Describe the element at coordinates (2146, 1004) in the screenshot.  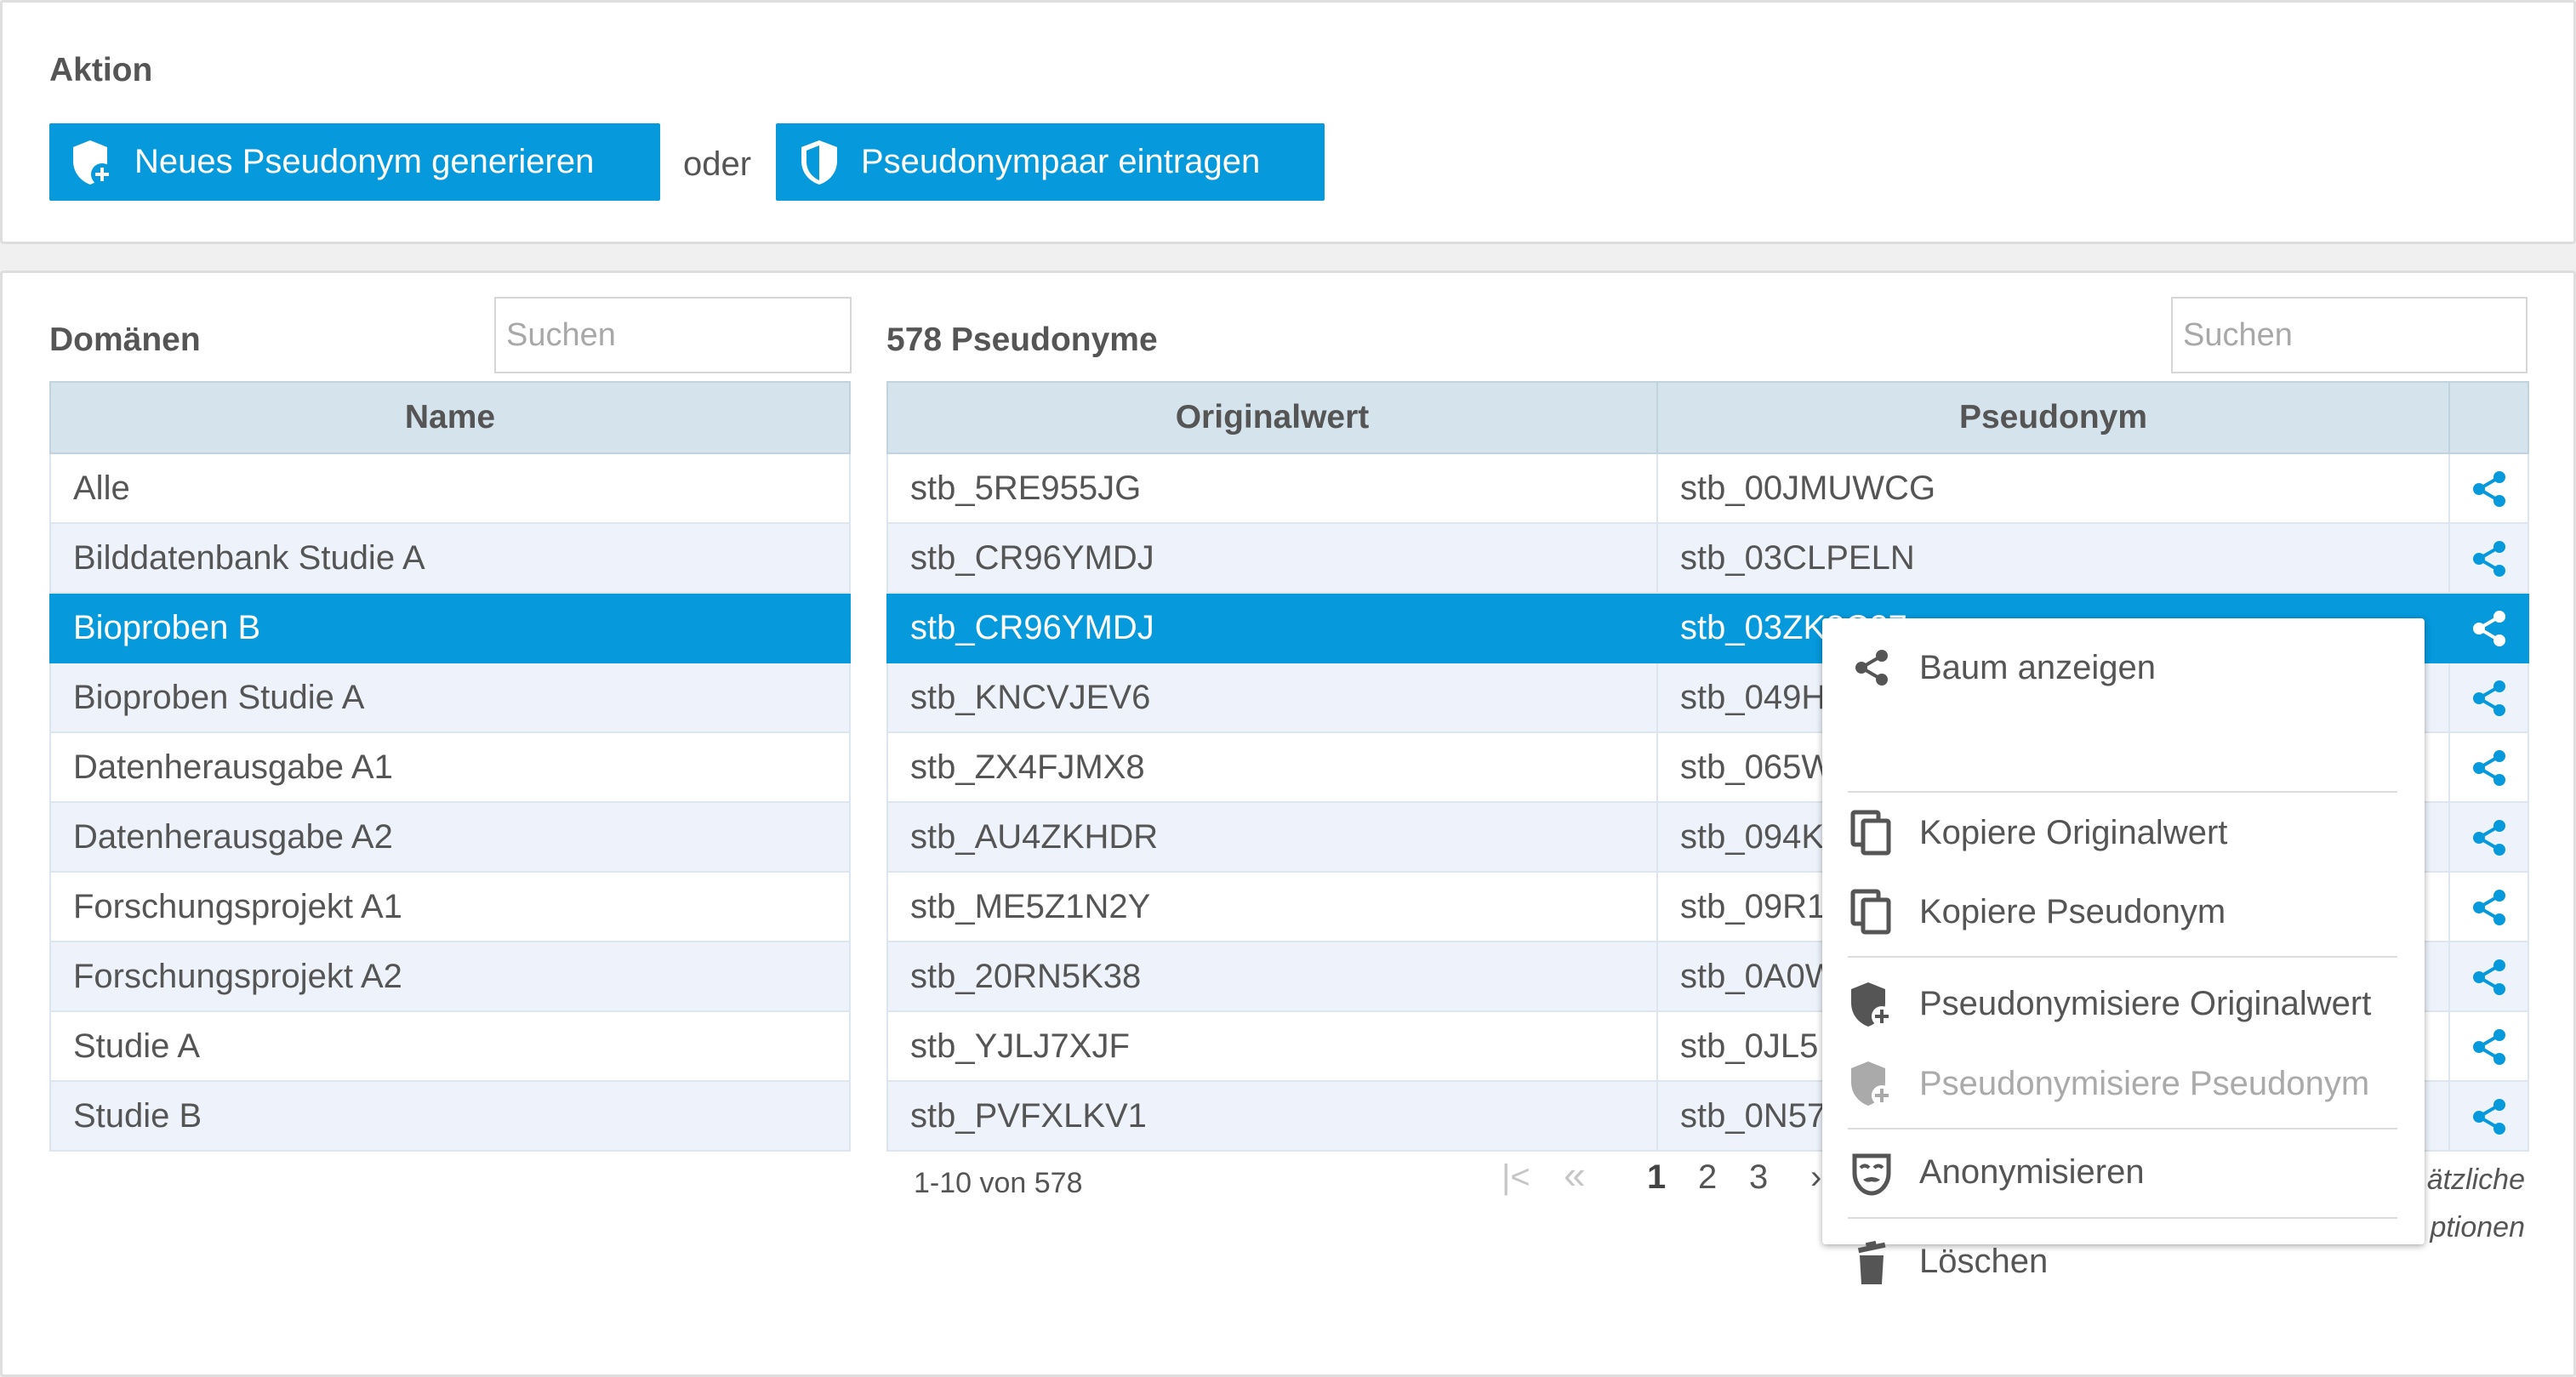
I see `menu-item-label: Pseudonymisiere Originalwert` at that location.